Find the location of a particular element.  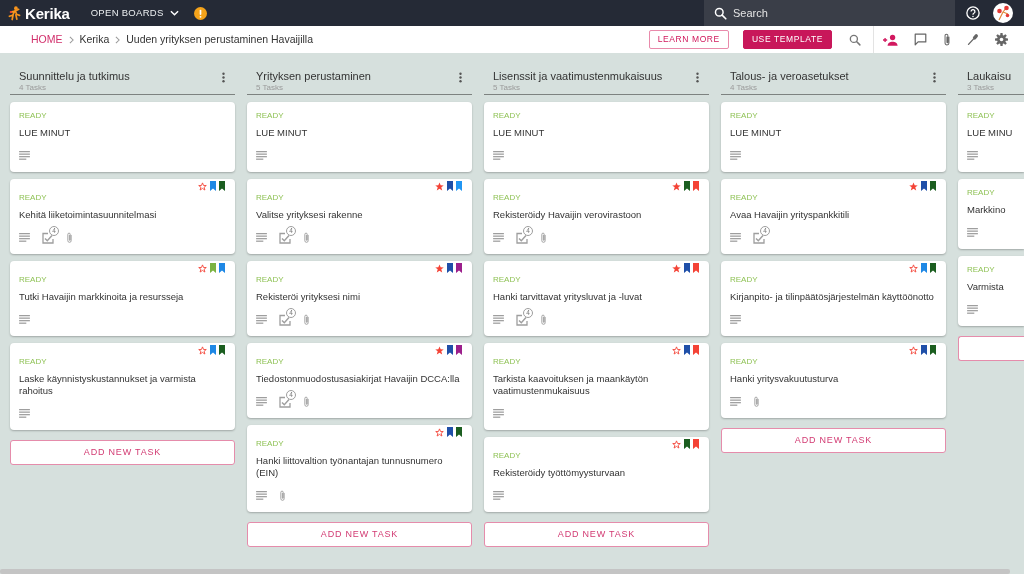

microphone-icon is located at coordinates (973, 39).